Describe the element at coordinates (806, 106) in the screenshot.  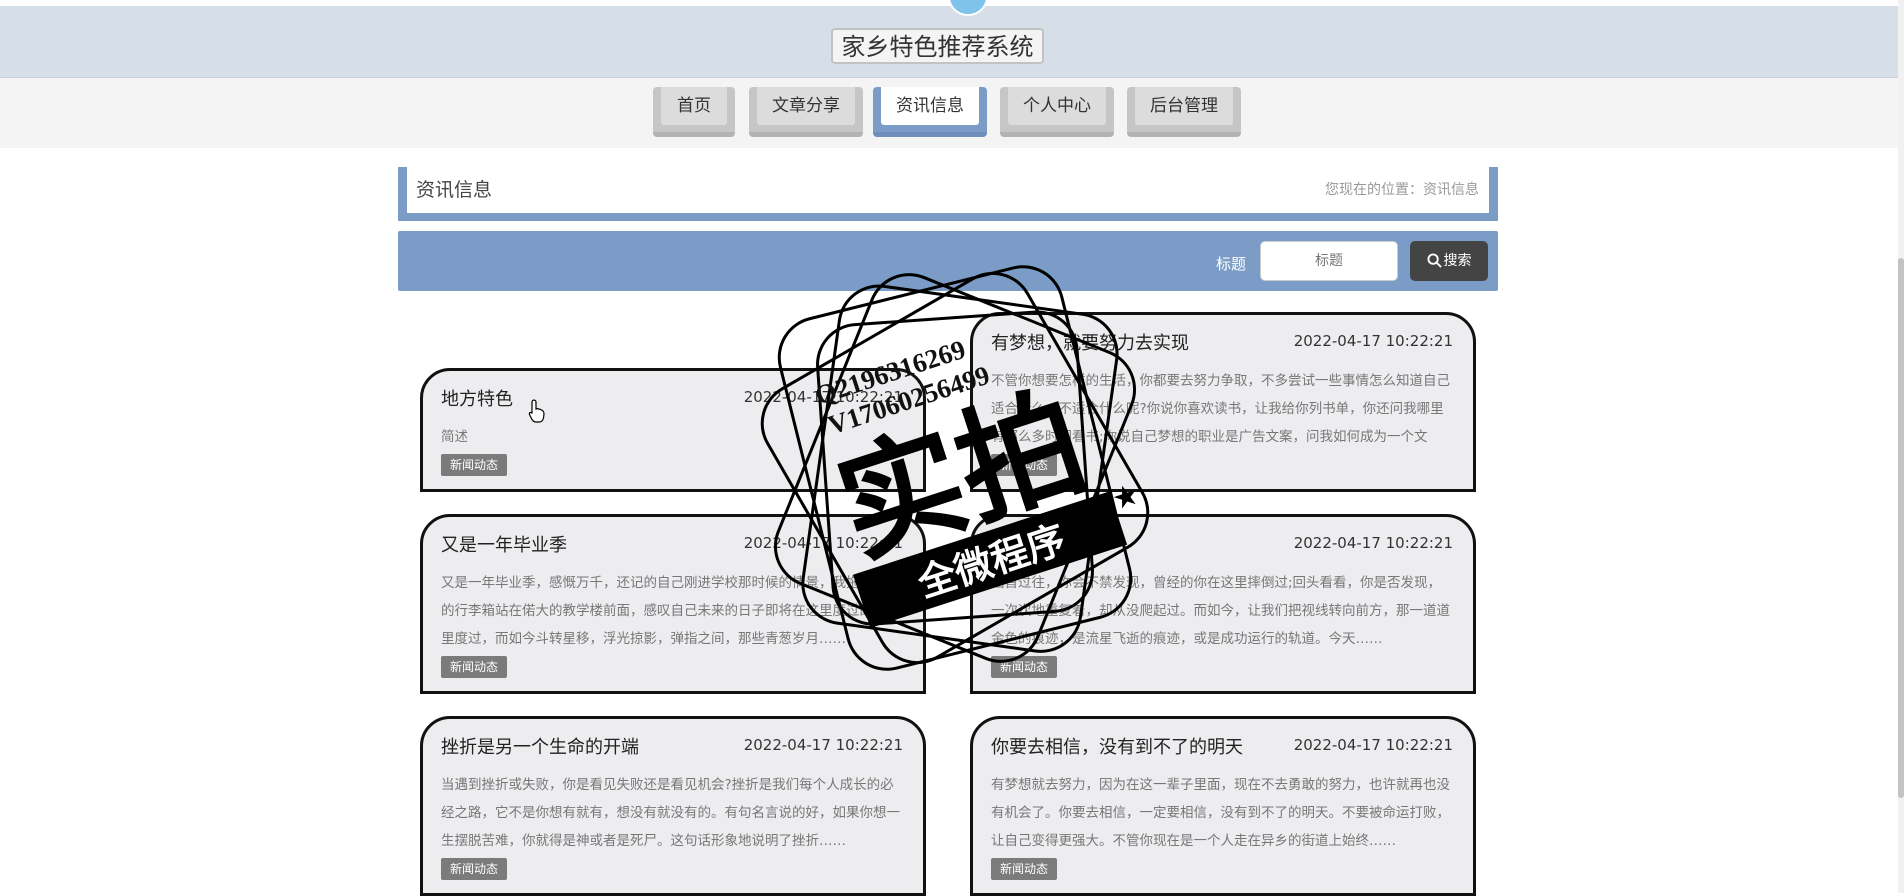
I see `nav-label: 文章分享` at that location.